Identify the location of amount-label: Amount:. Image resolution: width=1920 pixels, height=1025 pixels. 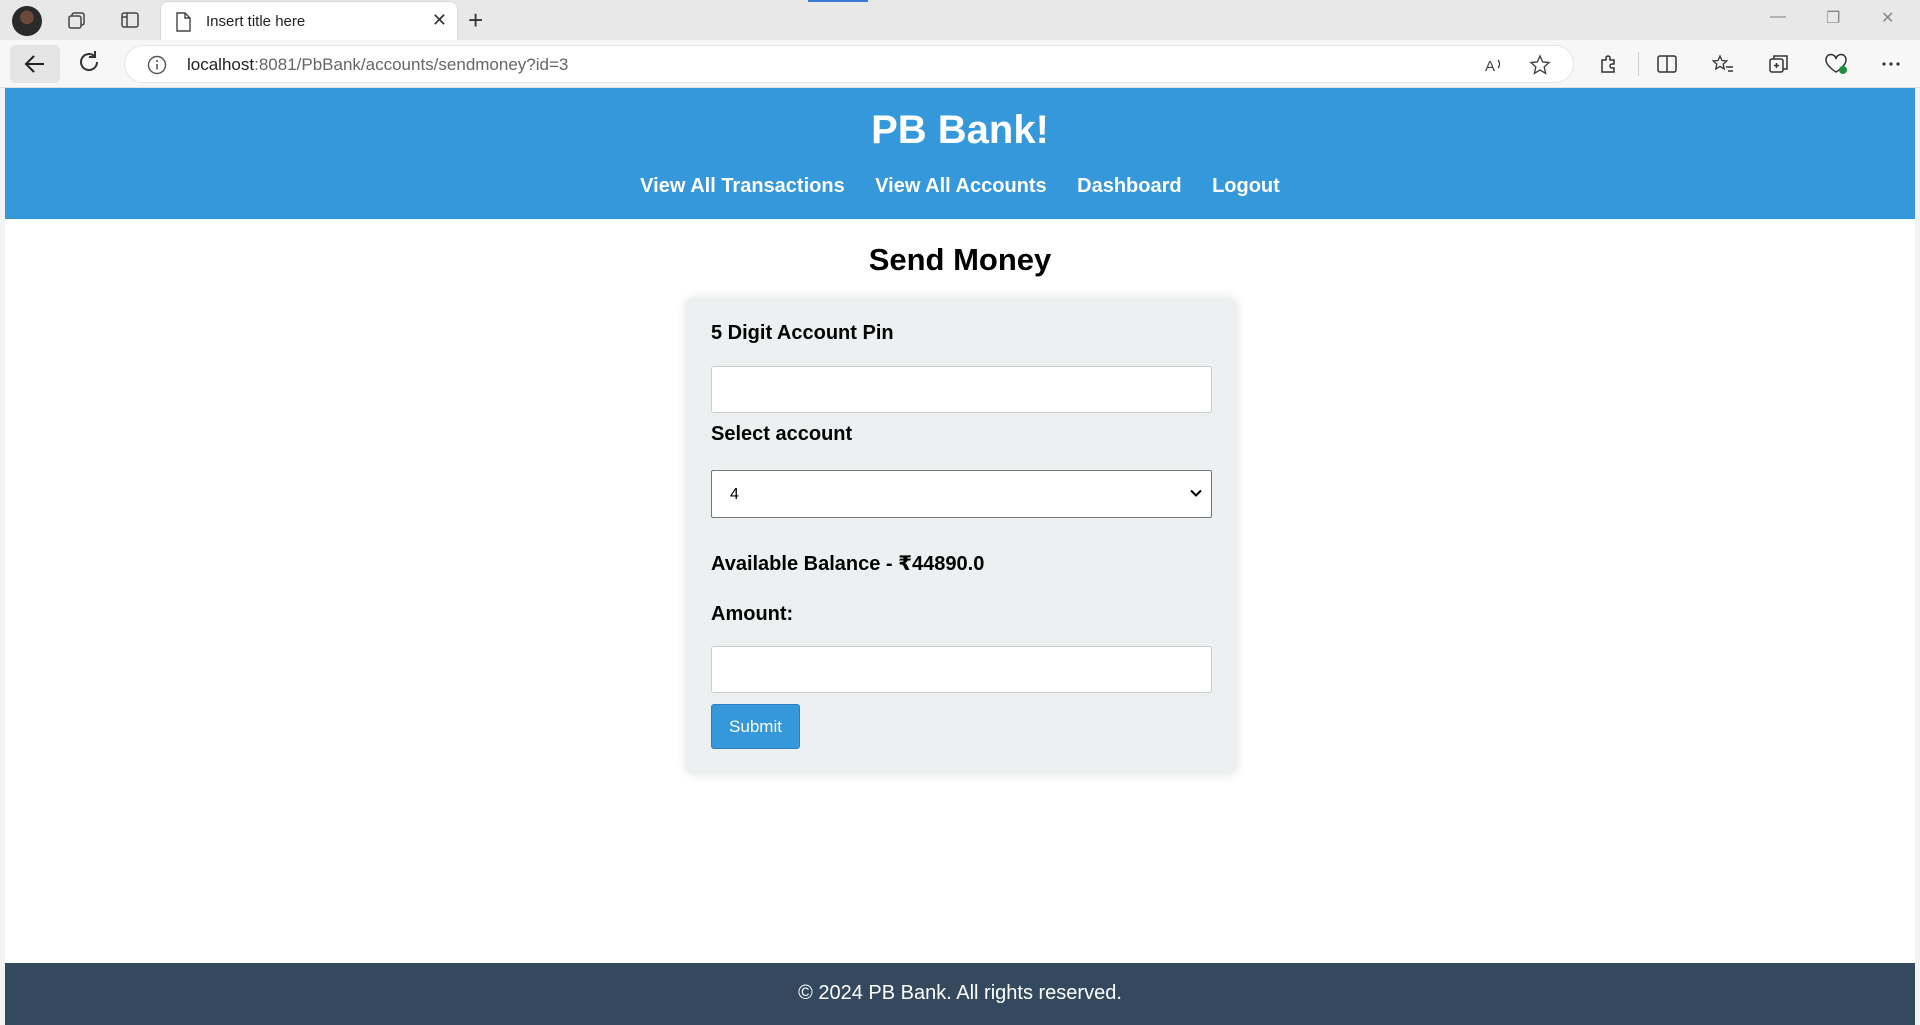
(752, 614).